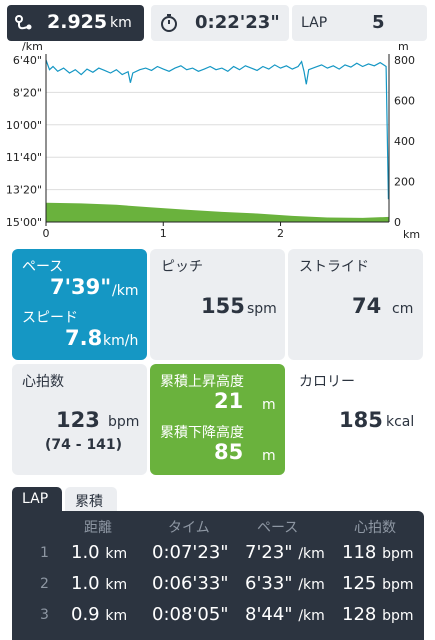  What do you see at coordinates (23, 22) in the screenshot?
I see `route-icon` at bounding box center [23, 22].